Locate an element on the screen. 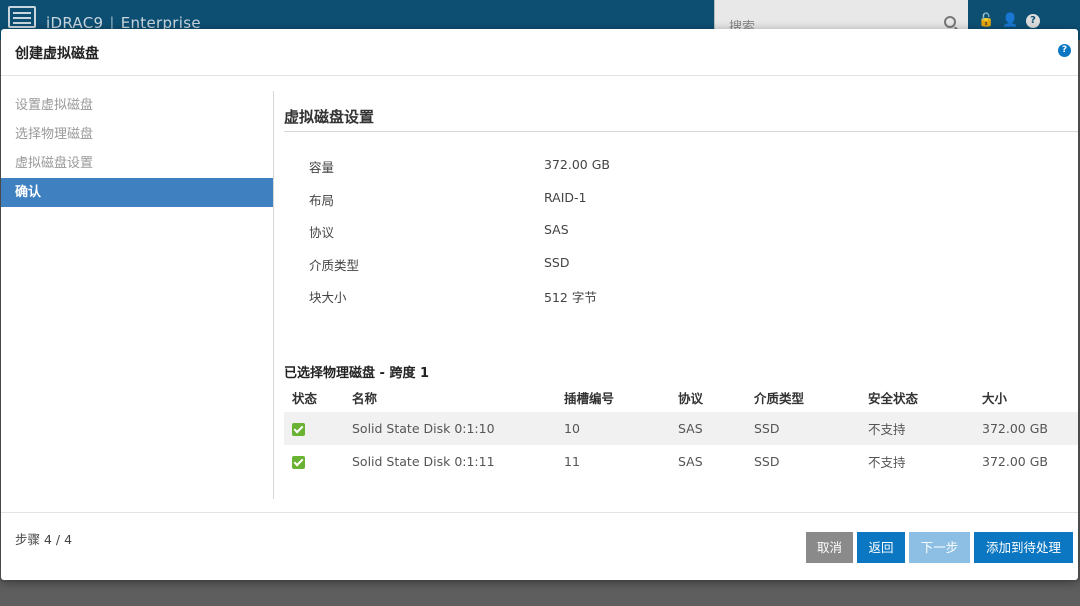 This screenshot has width=1080, height=606. modal-footer: 步骤 4 / 4 取消 返回 下一步 添加到待处理 is located at coordinates (539, 546).